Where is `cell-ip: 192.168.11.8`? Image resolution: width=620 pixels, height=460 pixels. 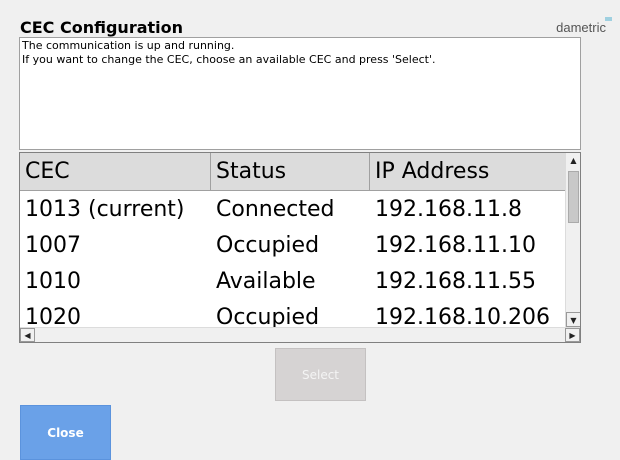 cell-ip: 192.168.11.8 is located at coordinates (448, 209).